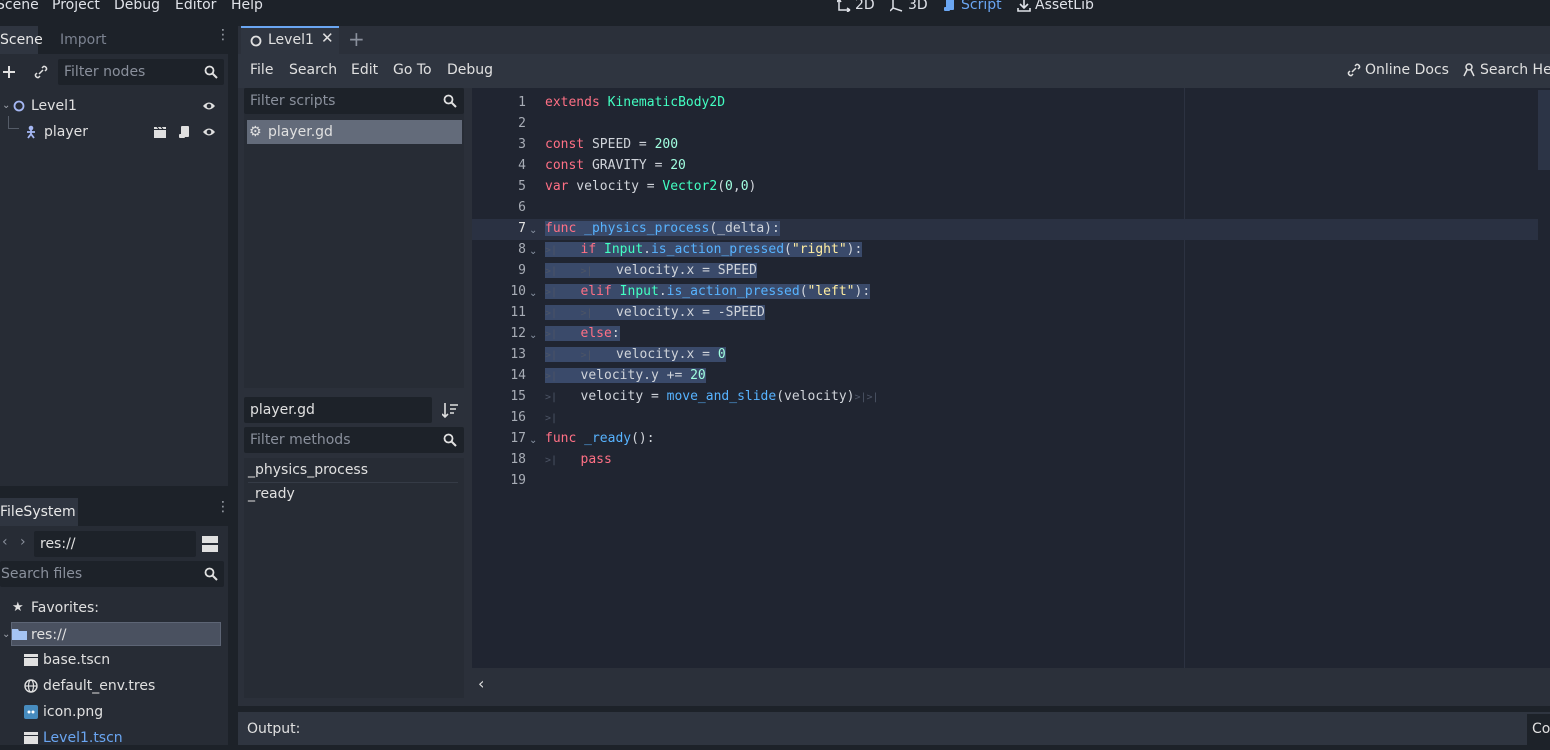  What do you see at coordinates (114, 270) in the screenshot?
I see `scene-tree-panel: Filter nodes ⌄ Level1 player` at bounding box center [114, 270].